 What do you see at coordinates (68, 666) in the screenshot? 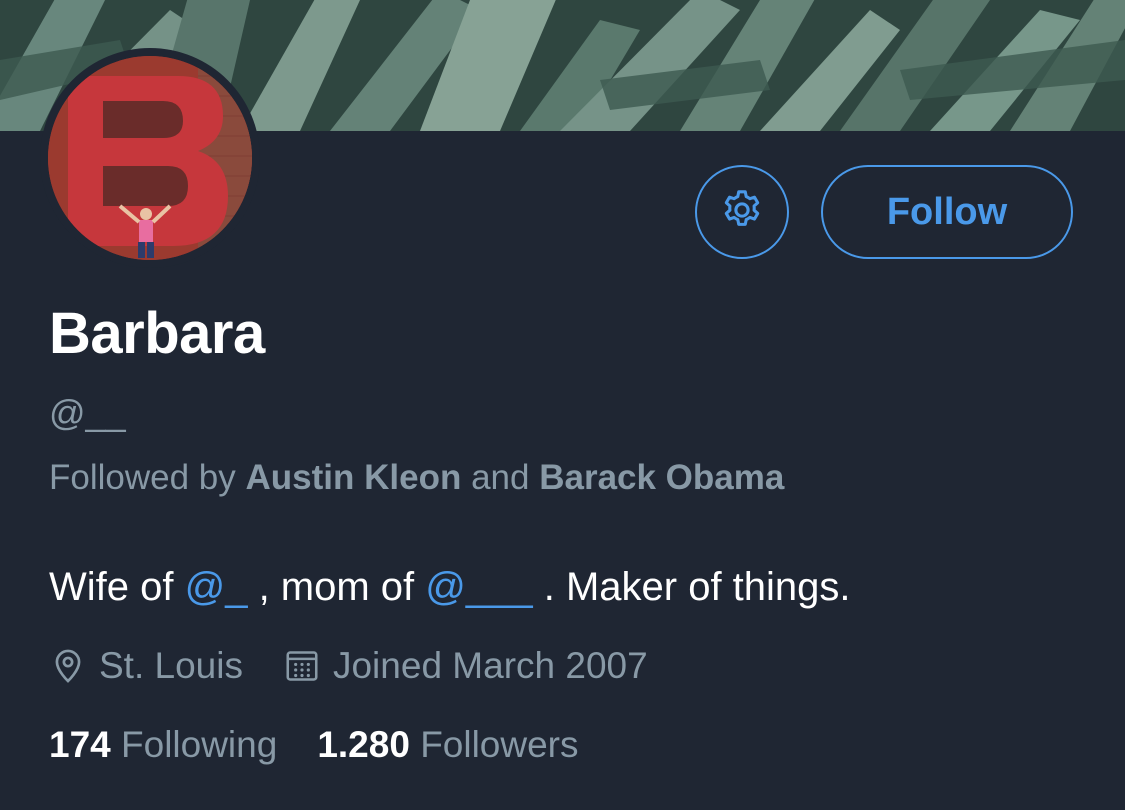
I see `location-pin-icon` at bounding box center [68, 666].